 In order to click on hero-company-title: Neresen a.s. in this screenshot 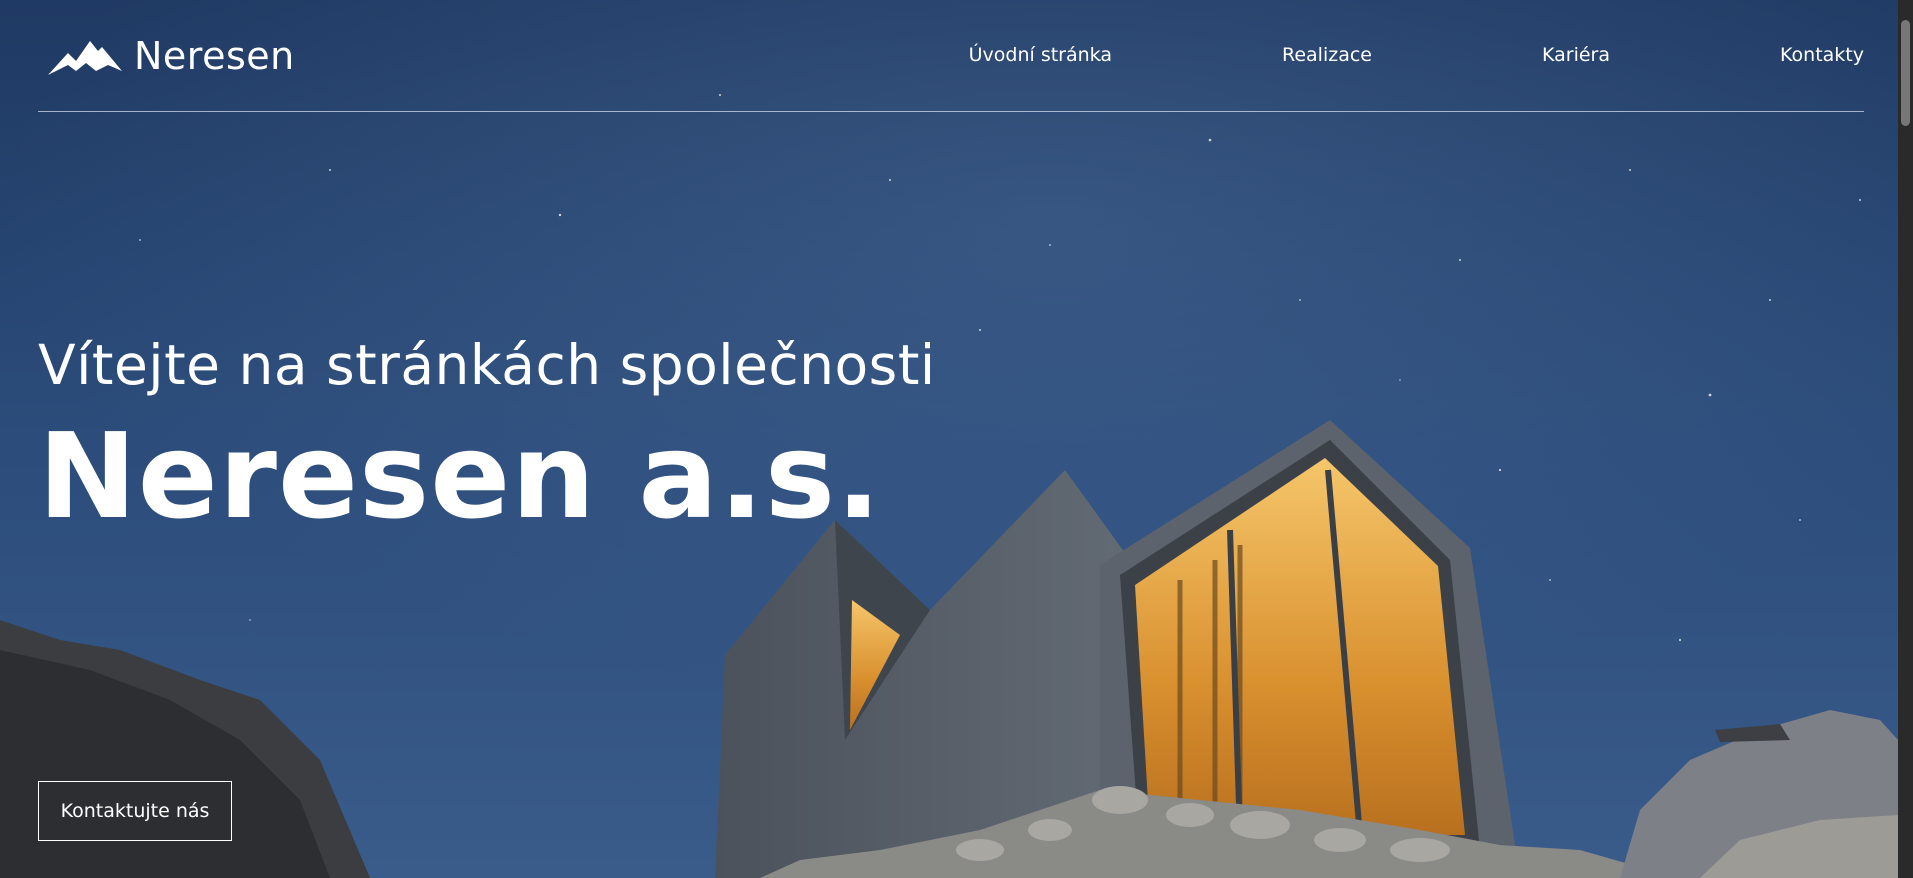, I will do `click(460, 476)`.